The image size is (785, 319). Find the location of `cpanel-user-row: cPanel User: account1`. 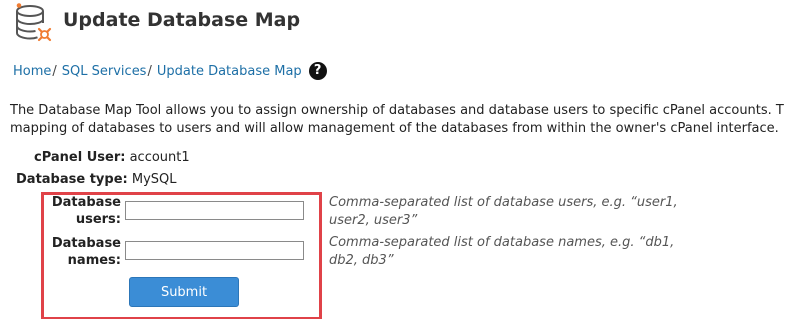

cpanel-user-row: cPanel User: account1 is located at coordinates (112, 157).